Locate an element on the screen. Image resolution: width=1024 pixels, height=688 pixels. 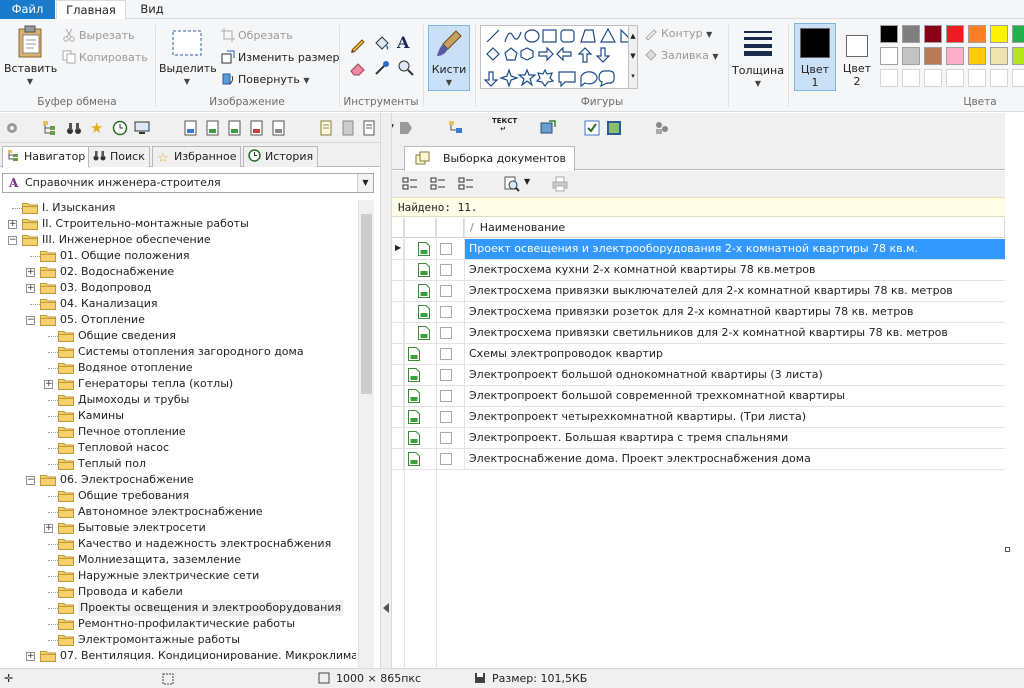
color1-button: Цвет 1 is located at coordinates (815, 57).